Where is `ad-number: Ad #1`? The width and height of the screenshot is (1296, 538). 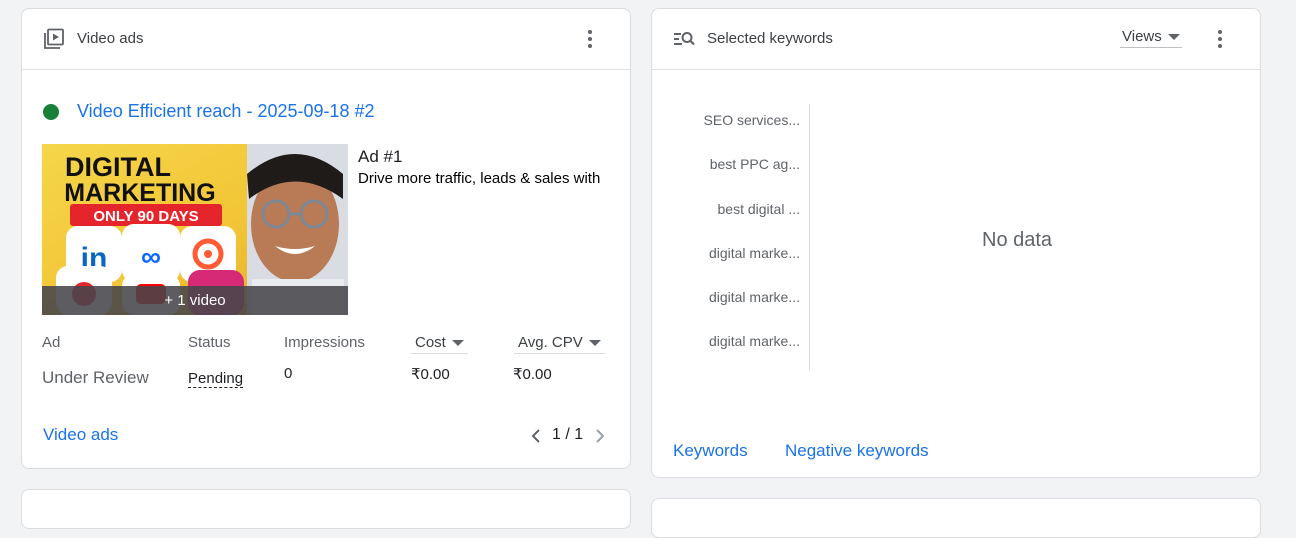
ad-number: Ad #1 is located at coordinates (380, 156).